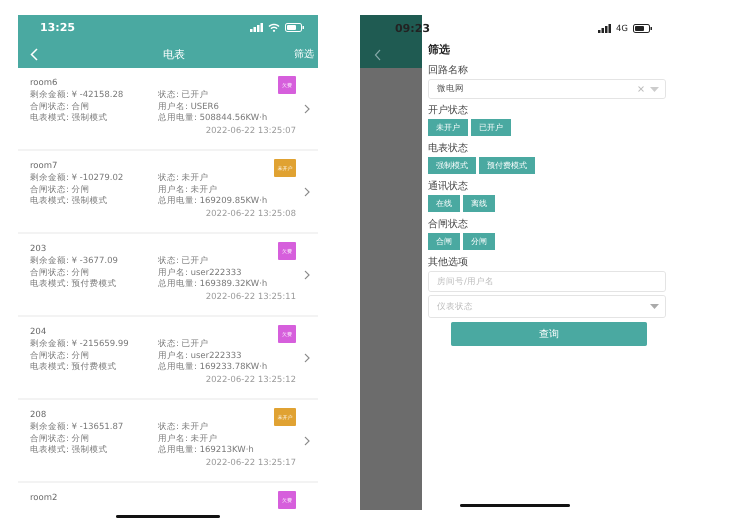  I want to click on balance-text: 剩余金额: ¥ -10279.02, so click(77, 178).